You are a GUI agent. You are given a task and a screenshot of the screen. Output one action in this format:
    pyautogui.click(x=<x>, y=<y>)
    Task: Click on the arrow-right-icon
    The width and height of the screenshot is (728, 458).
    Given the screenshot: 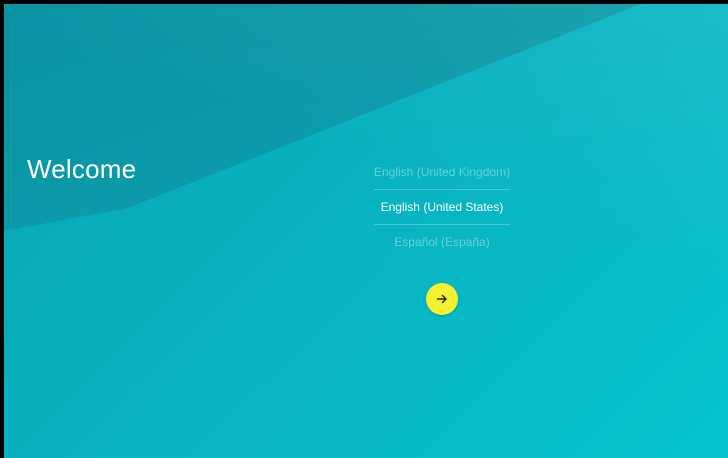 What is the action you would take?
    pyautogui.click(x=442, y=299)
    